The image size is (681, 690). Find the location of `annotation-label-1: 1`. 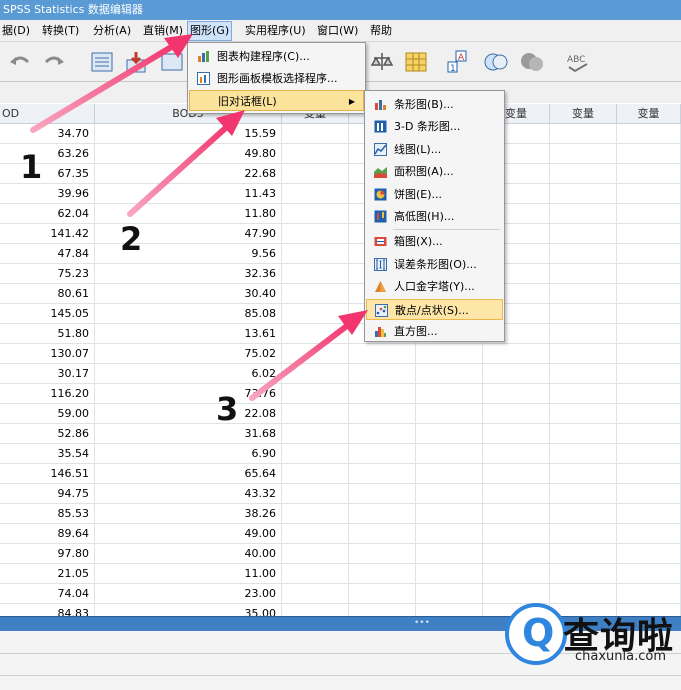

annotation-label-1: 1 is located at coordinates (31, 167).